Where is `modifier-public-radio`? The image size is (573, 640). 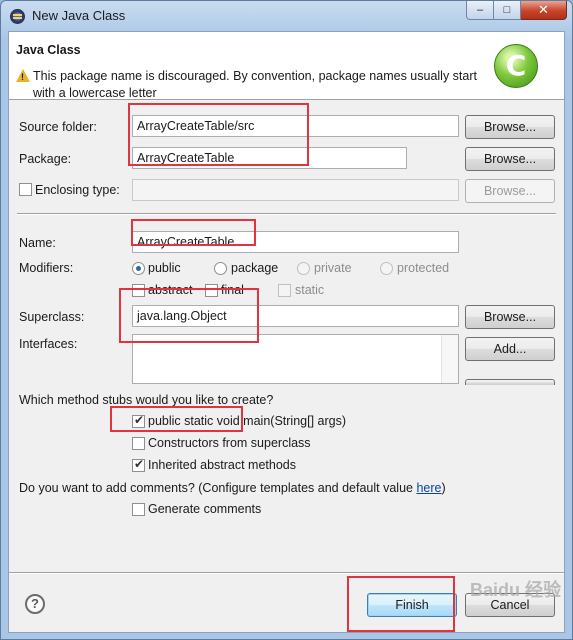
modifier-public-radio is located at coordinates (138, 268).